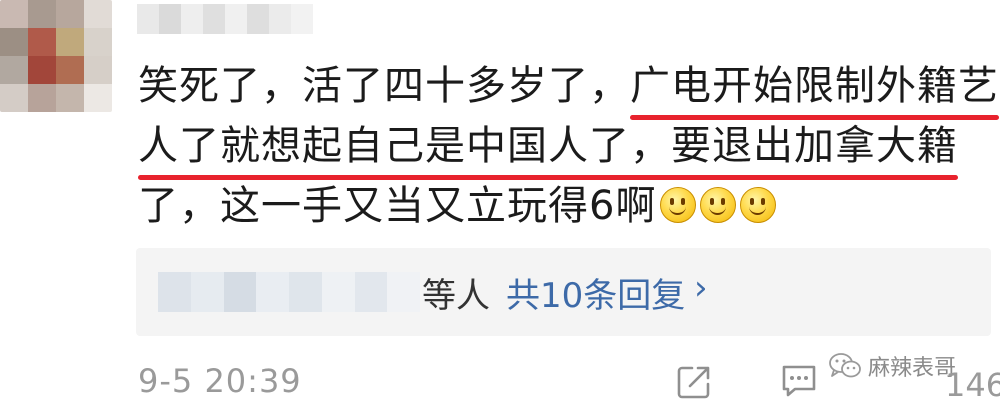  What do you see at coordinates (595, 292) in the screenshot?
I see `reply-count-link: 共10条回复` at bounding box center [595, 292].